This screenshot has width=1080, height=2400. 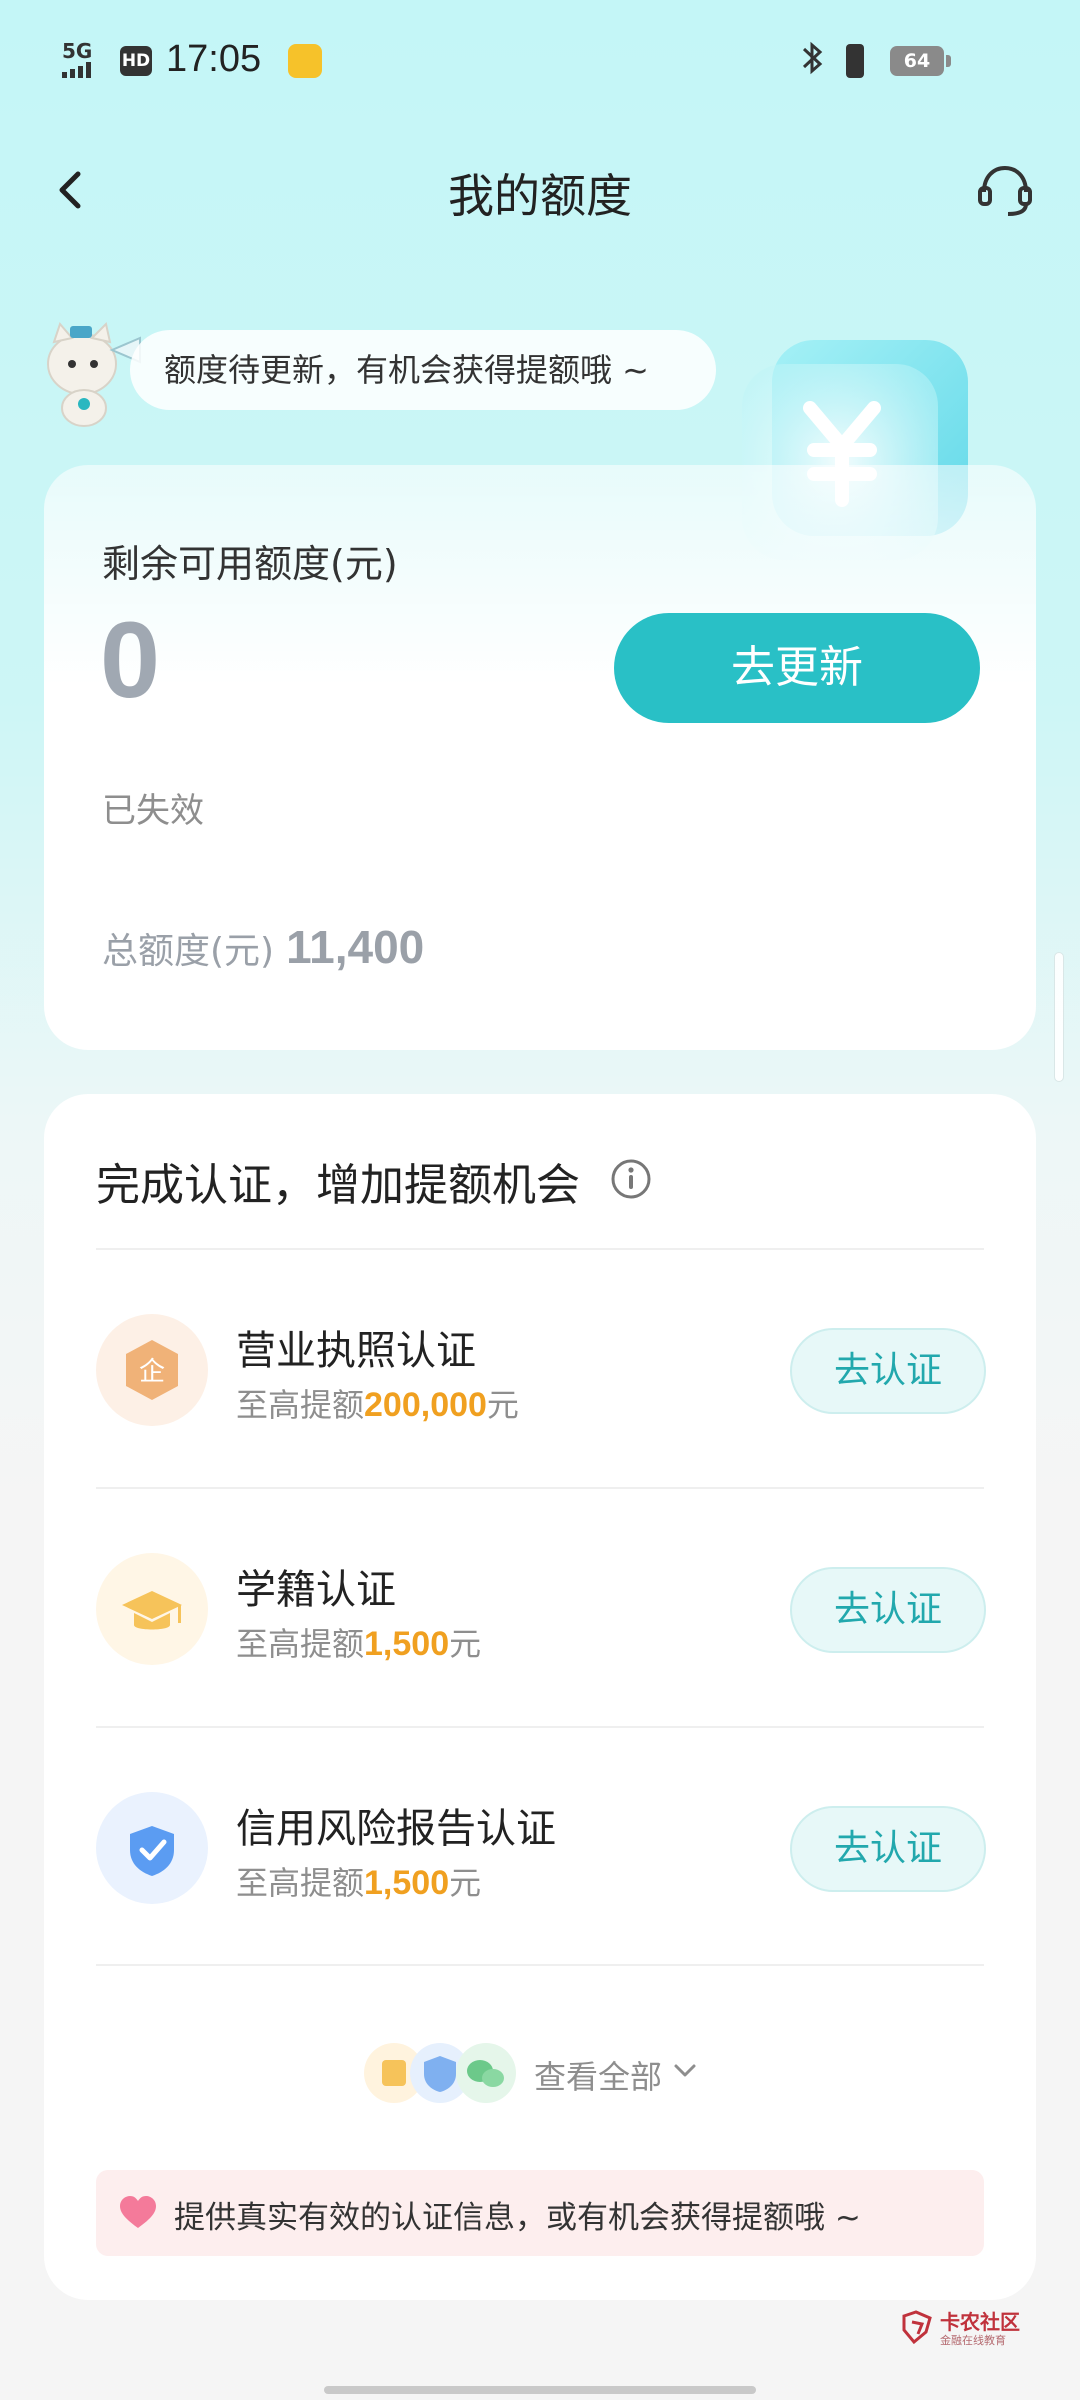 I want to click on available-limit-amount: 0, so click(x=130, y=659).